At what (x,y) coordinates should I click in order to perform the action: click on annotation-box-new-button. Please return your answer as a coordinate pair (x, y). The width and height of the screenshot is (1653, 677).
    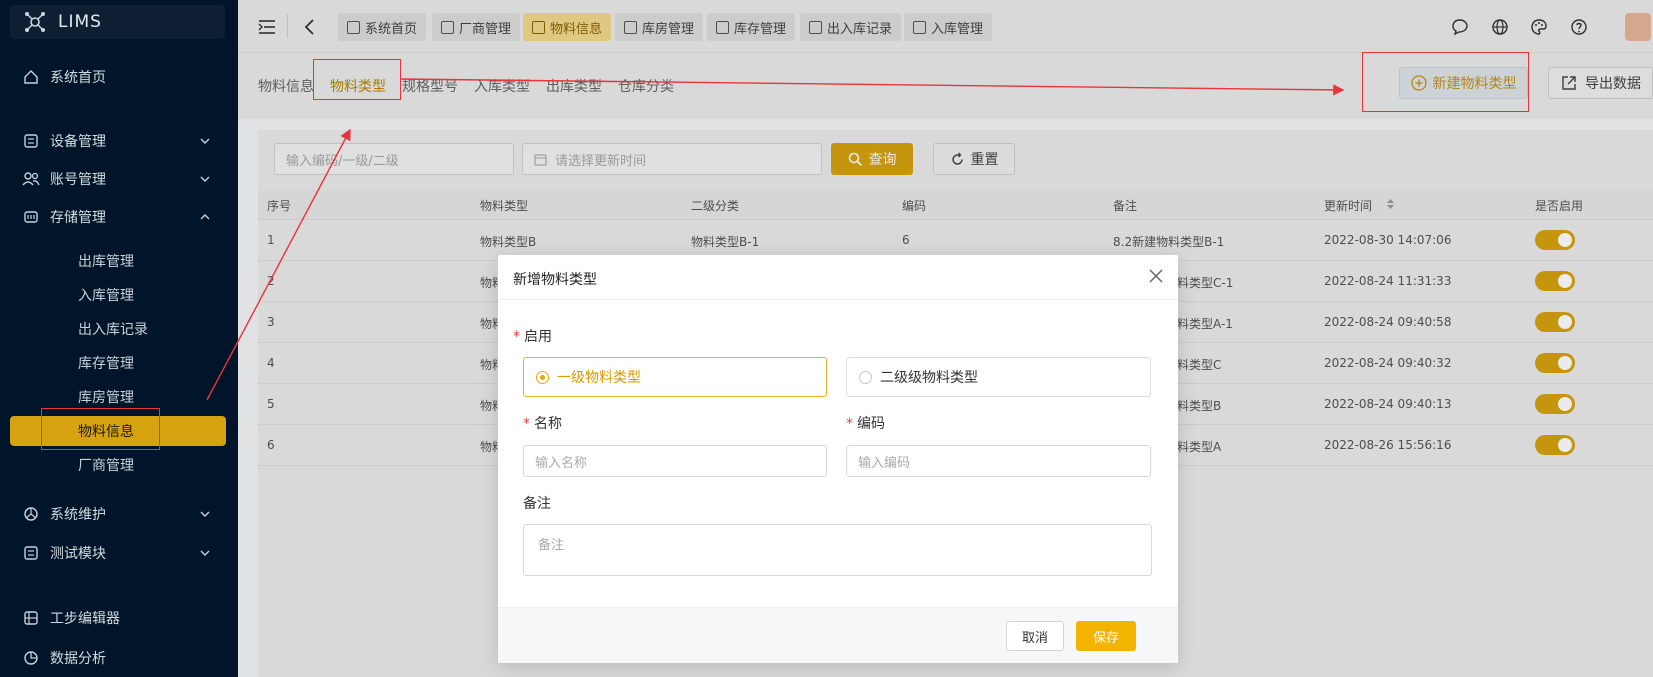
    Looking at the image, I should click on (1445, 82).